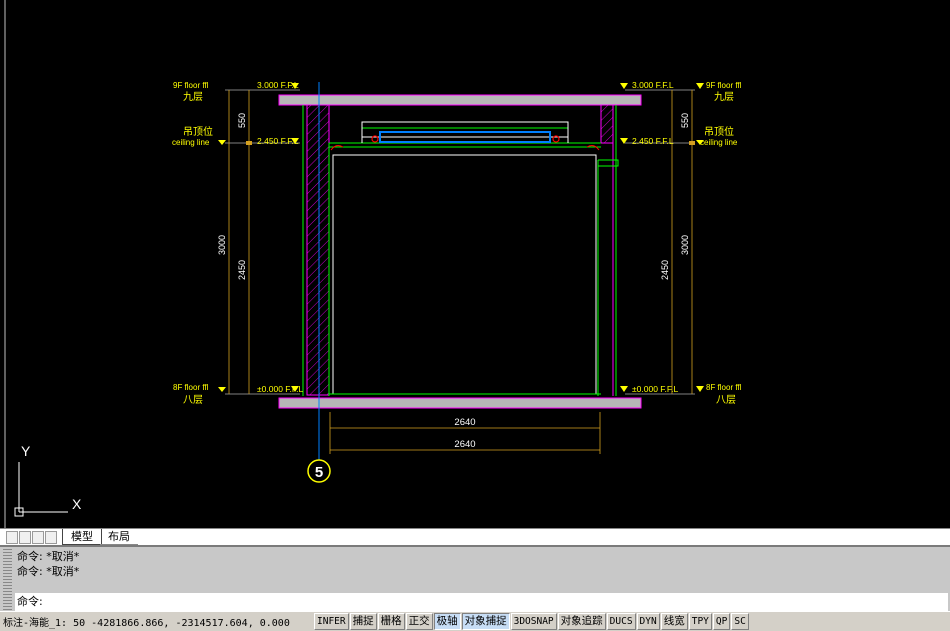  Describe the element at coordinates (447, 621) in the screenshot. I see `status-toggle-4: 极轴` at that location.